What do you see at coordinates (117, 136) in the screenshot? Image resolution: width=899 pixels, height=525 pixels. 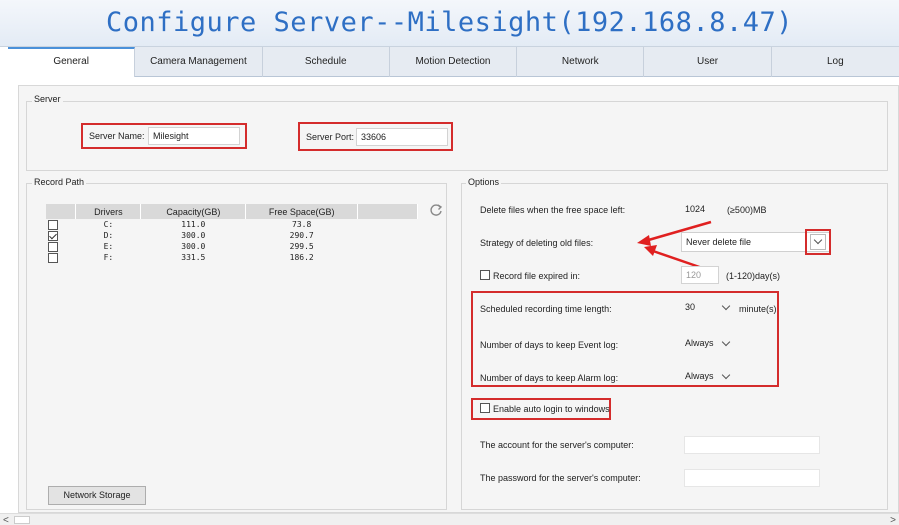 I see `server-name-label: Server Name:` at bounding box center [117, 136].